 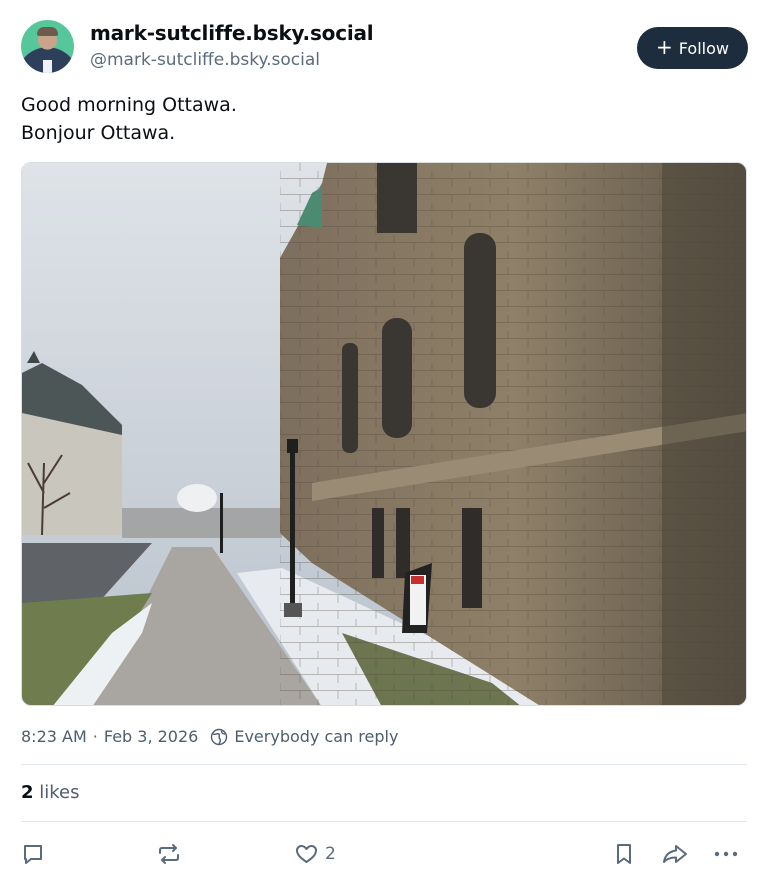 I want to click on repost-button, so click(x=169, y=854).